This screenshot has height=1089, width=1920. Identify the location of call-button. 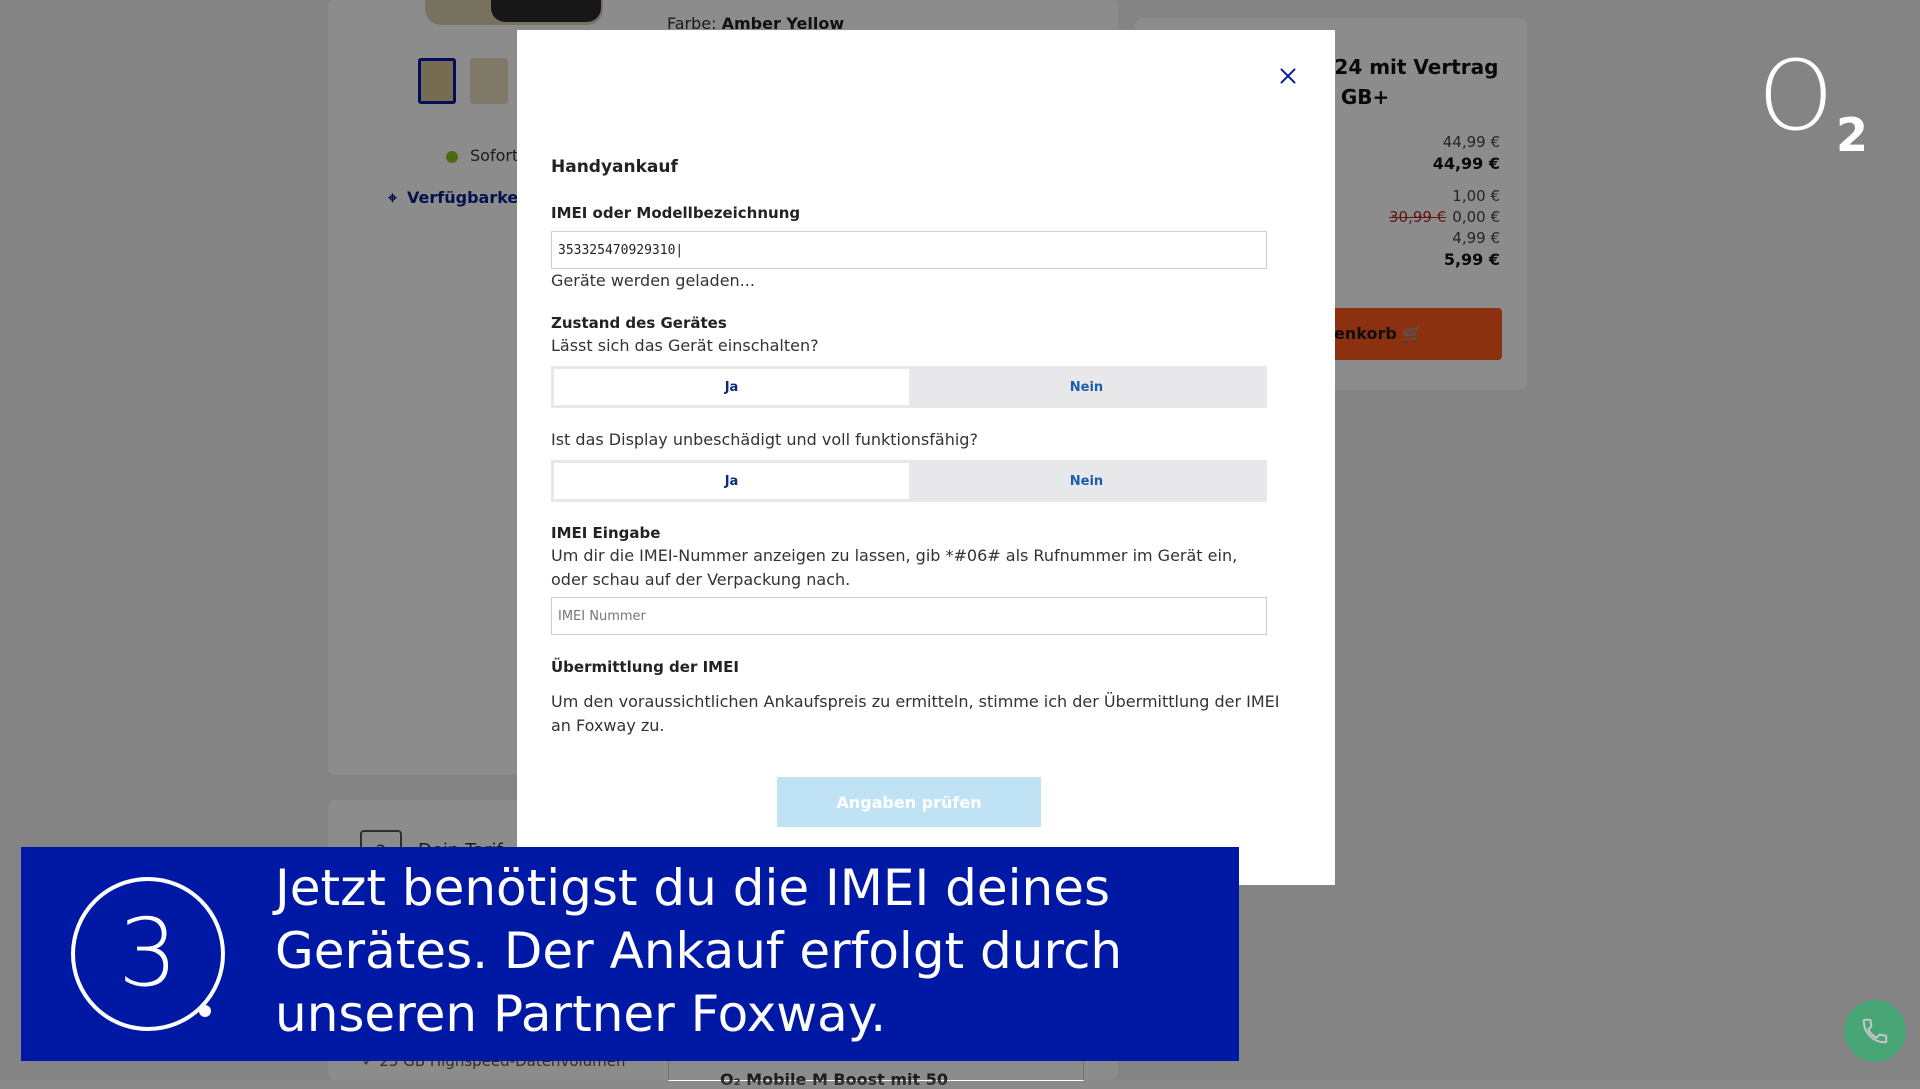
(1875, 1031).